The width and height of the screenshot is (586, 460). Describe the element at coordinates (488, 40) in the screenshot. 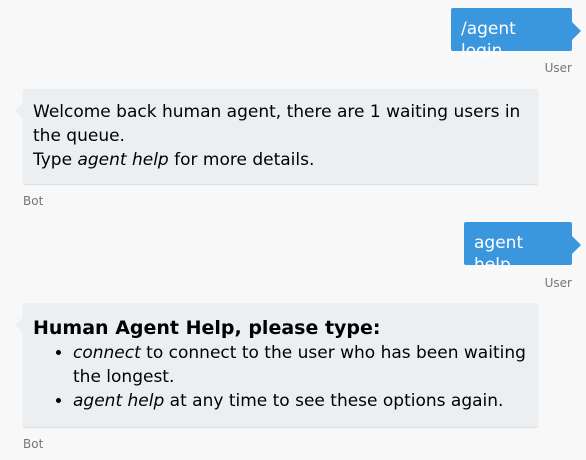

I see `user-message-text: /agent login` at that location.